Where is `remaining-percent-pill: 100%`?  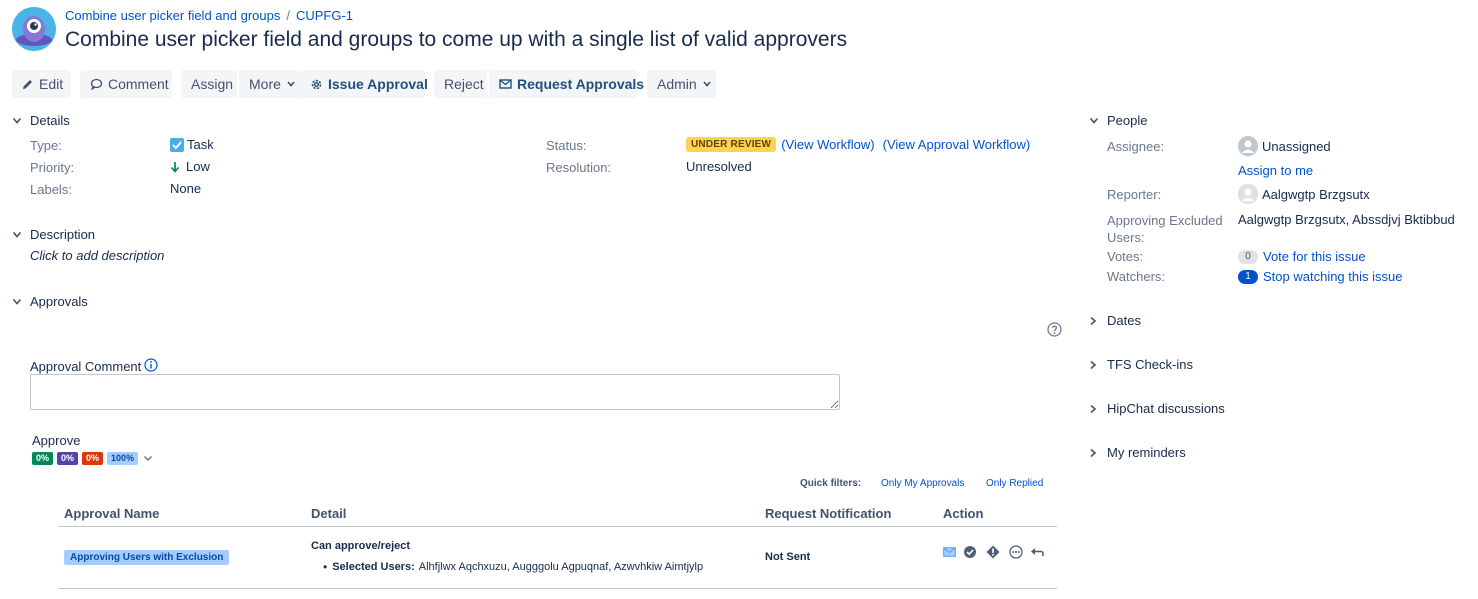 remaining-percent-pill: 100% is located at coordinates (123, 458).